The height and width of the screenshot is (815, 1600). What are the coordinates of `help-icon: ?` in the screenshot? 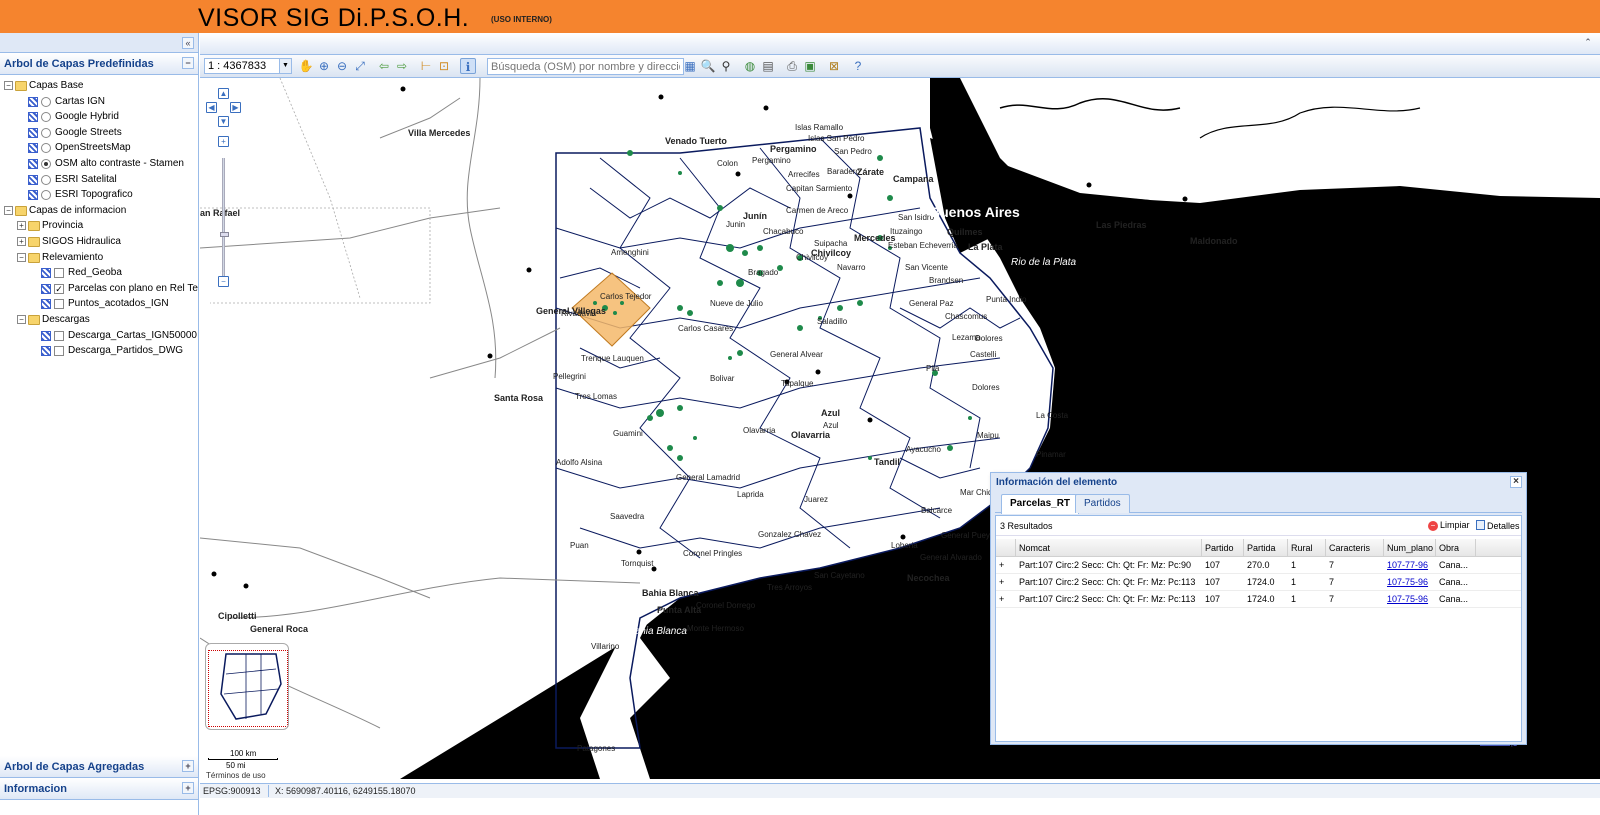 It's located at (858, 66).